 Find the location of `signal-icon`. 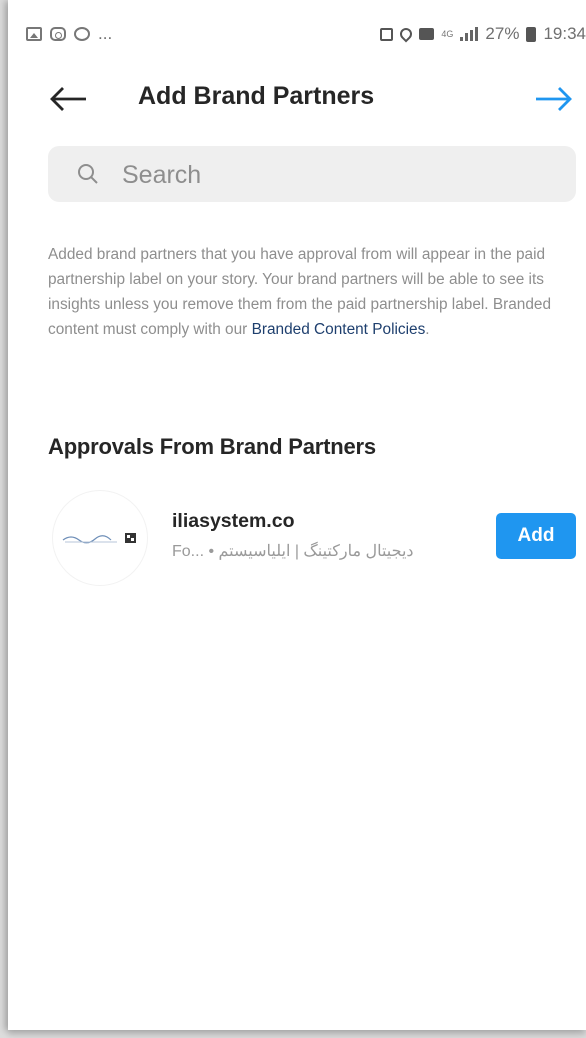

signal-icon is located at coordinates (469, 34).